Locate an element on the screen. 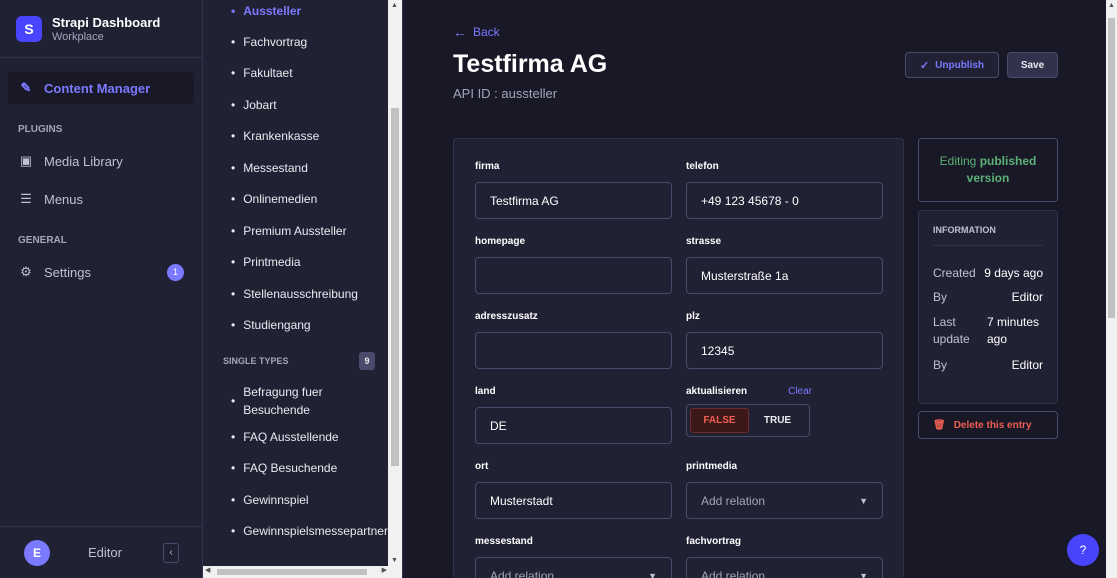 The height and width of the screenshot is (578, 1117). save-button: Save is located at coordinates (1032, 65).